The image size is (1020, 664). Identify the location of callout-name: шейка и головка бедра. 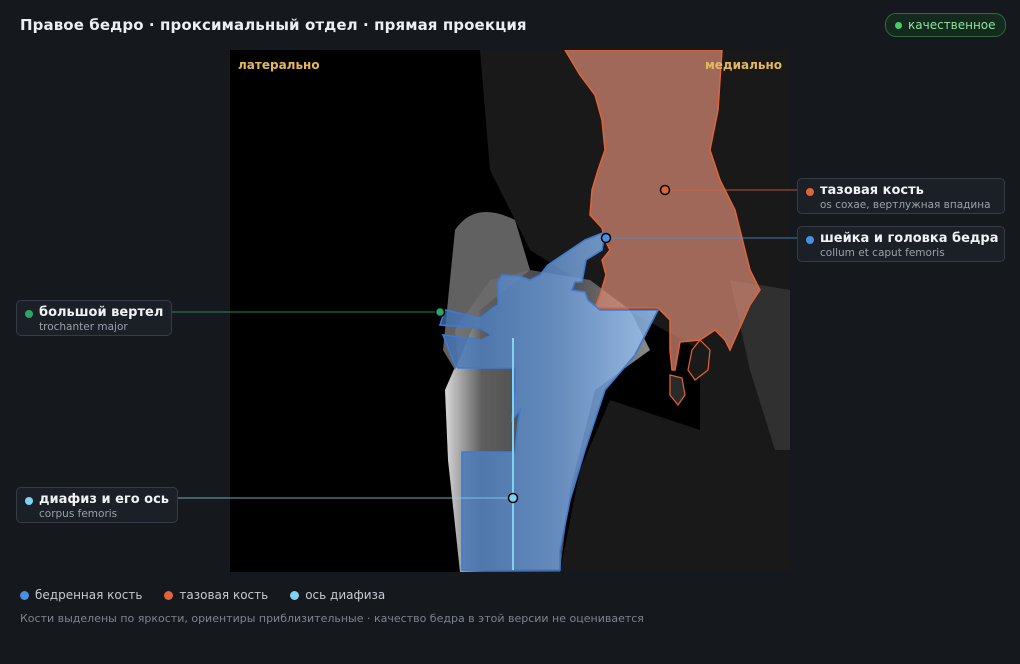
(909, 238).